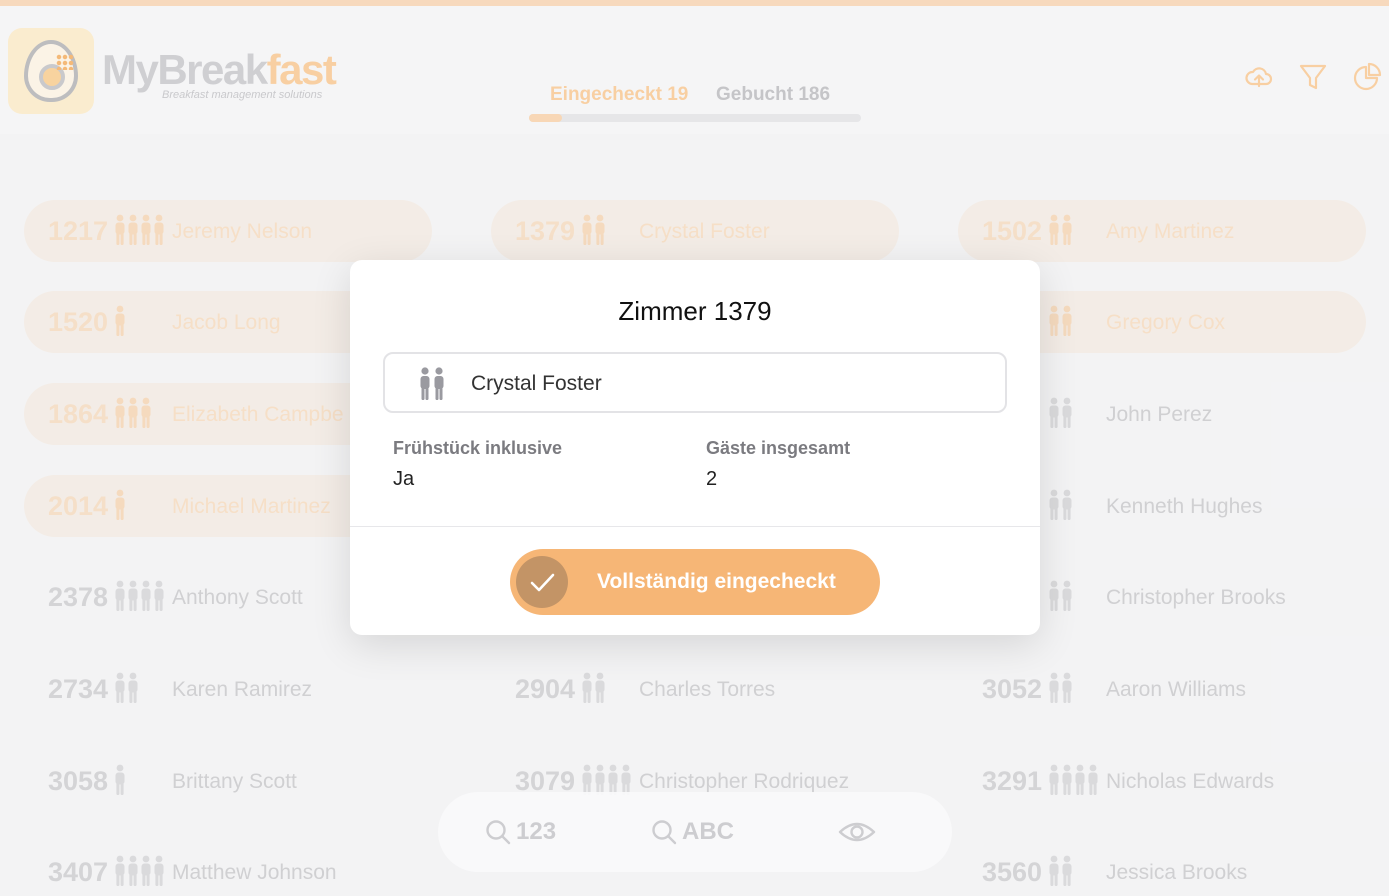 The width and height of the screenshot is (1389, 896). What do you see at coordinates (695, 526) in the screenshot?
I see `dialog-divider` at bounding box center [695, 526].